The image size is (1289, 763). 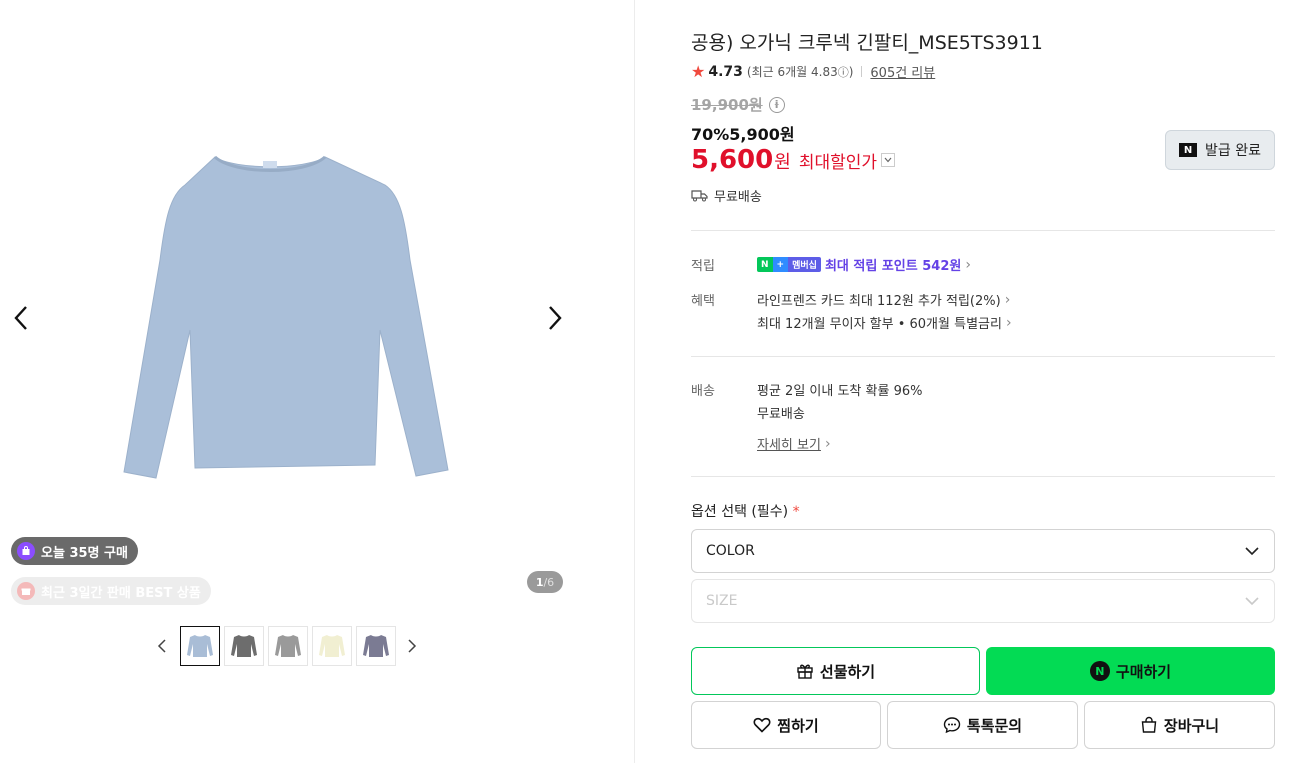 What do you see at coordinates (699, 196) in the screenshot?
I see `truck-icon` at bounding box center [699, 196].